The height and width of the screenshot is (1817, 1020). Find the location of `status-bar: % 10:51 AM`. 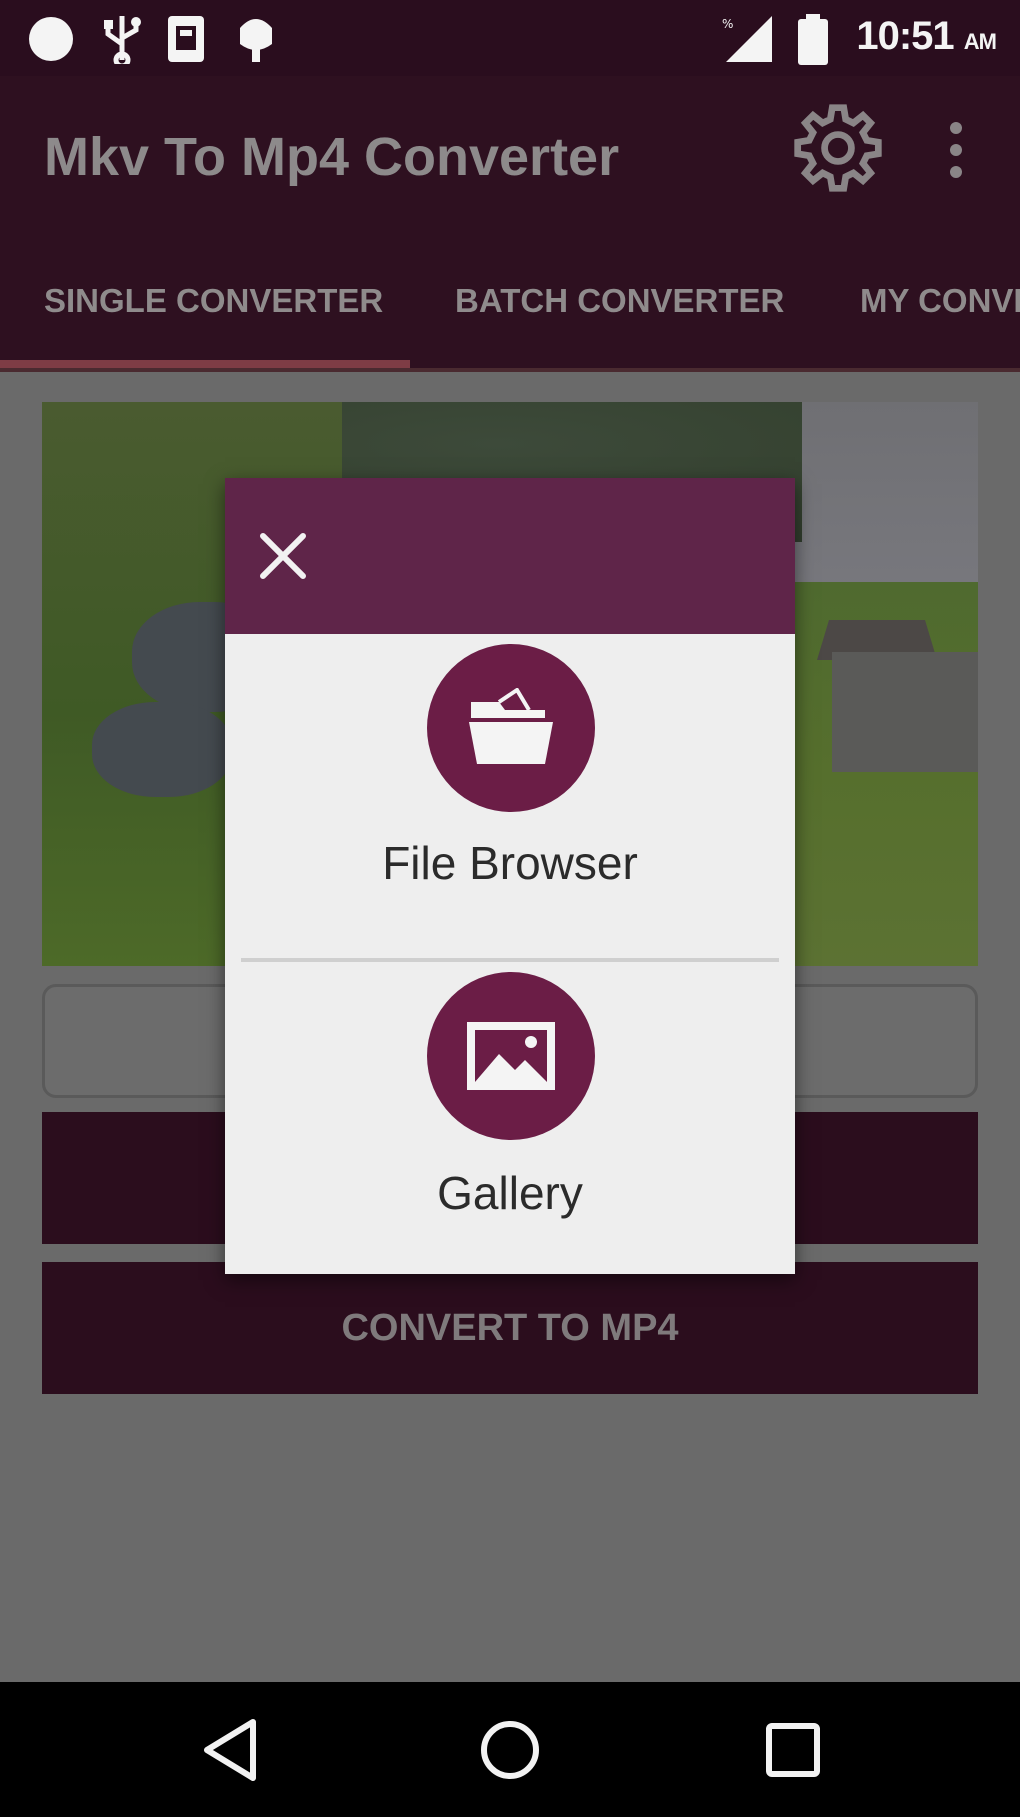

status-bar: % 10:51 AM is located at coordinates (510, 38).